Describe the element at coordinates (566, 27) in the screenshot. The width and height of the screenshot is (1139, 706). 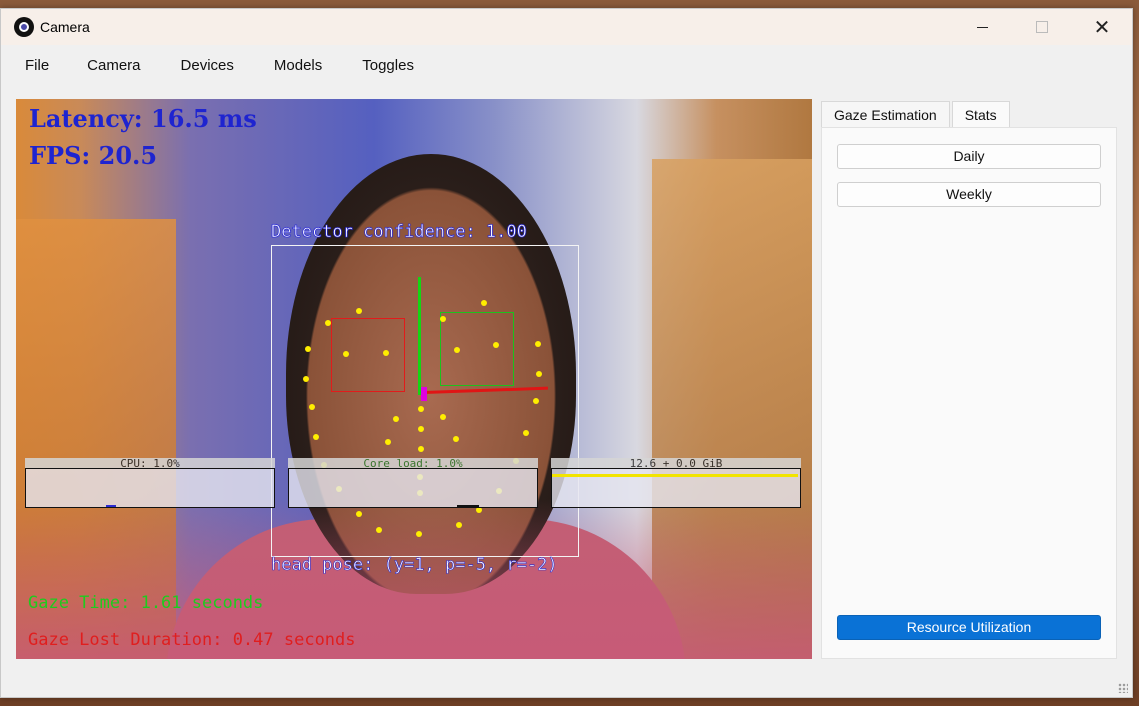
I see `title-bar: Camera ✕` at that location.